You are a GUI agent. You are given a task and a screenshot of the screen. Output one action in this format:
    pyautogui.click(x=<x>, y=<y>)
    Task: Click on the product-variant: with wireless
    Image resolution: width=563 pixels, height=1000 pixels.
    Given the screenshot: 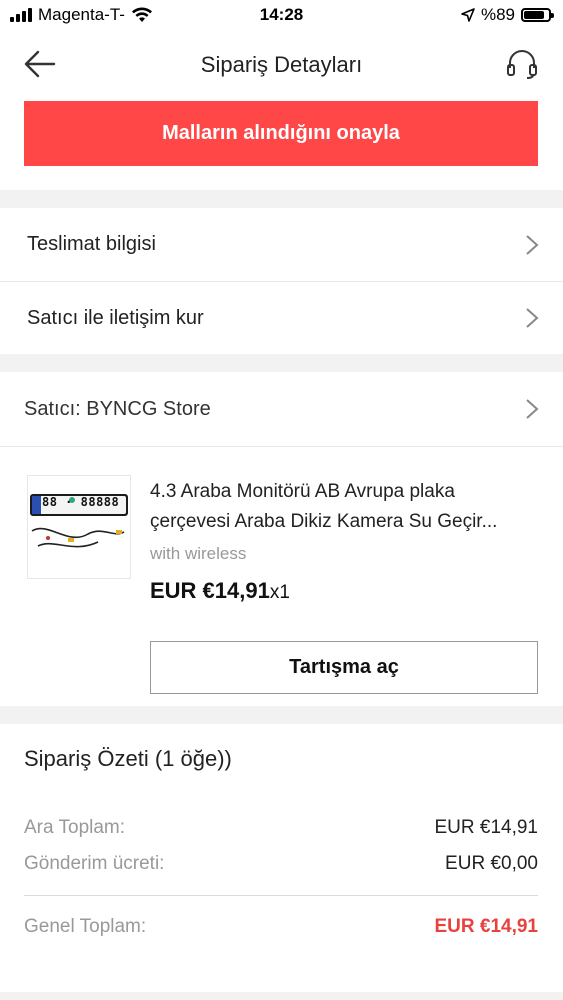 What is the action you would take?
    pyautogui.click(x=198, y=553)
    